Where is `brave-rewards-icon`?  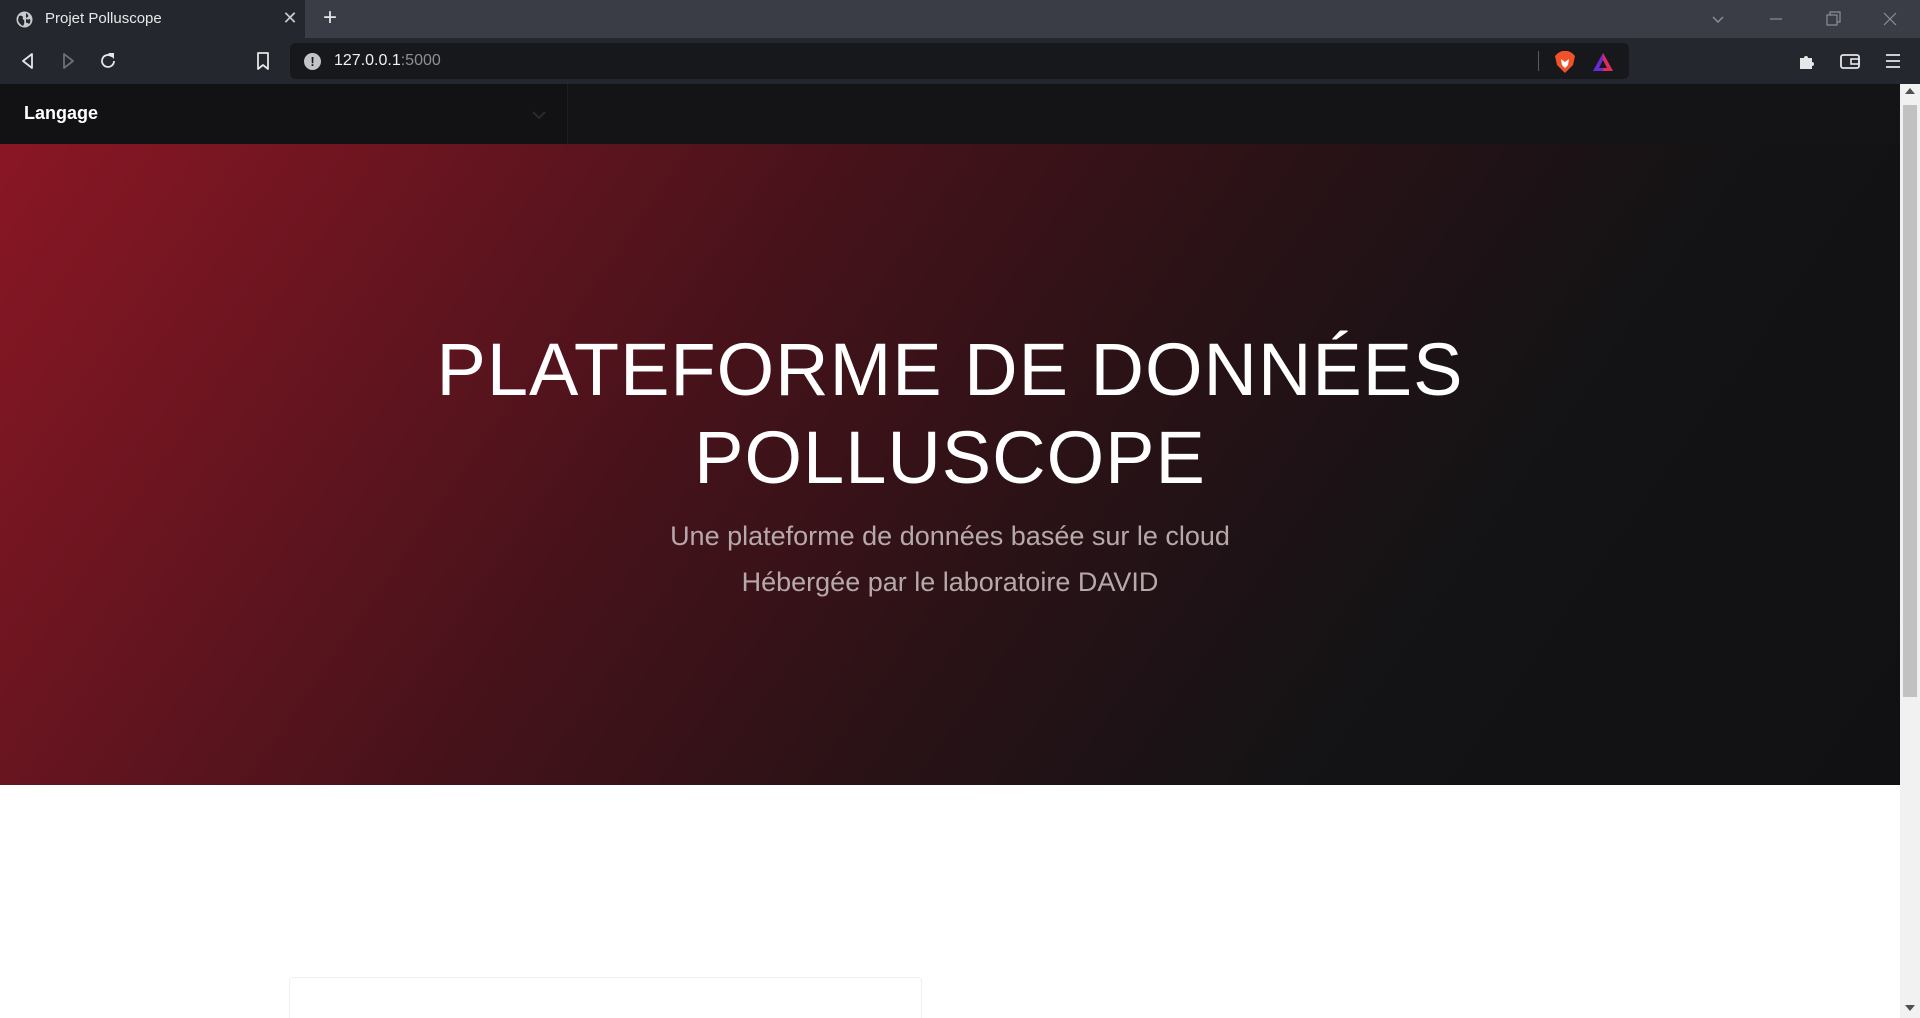 brave-rewards-icon is located at coordinates (1603, 62).